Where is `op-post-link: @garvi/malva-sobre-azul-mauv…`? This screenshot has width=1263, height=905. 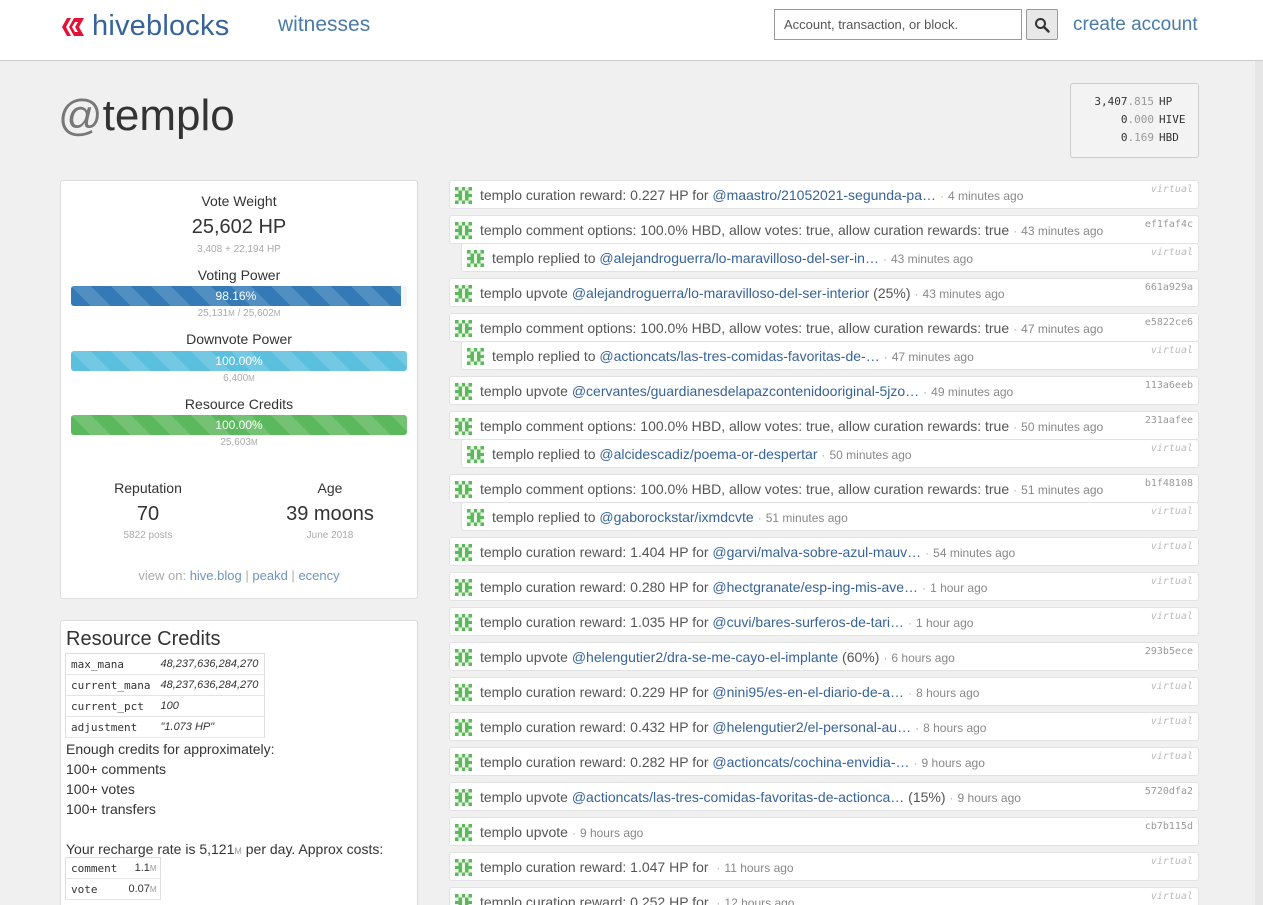
op-post-link: @garvi/malva-sobre-azul-mauv… is located at coordinates (816, 552).